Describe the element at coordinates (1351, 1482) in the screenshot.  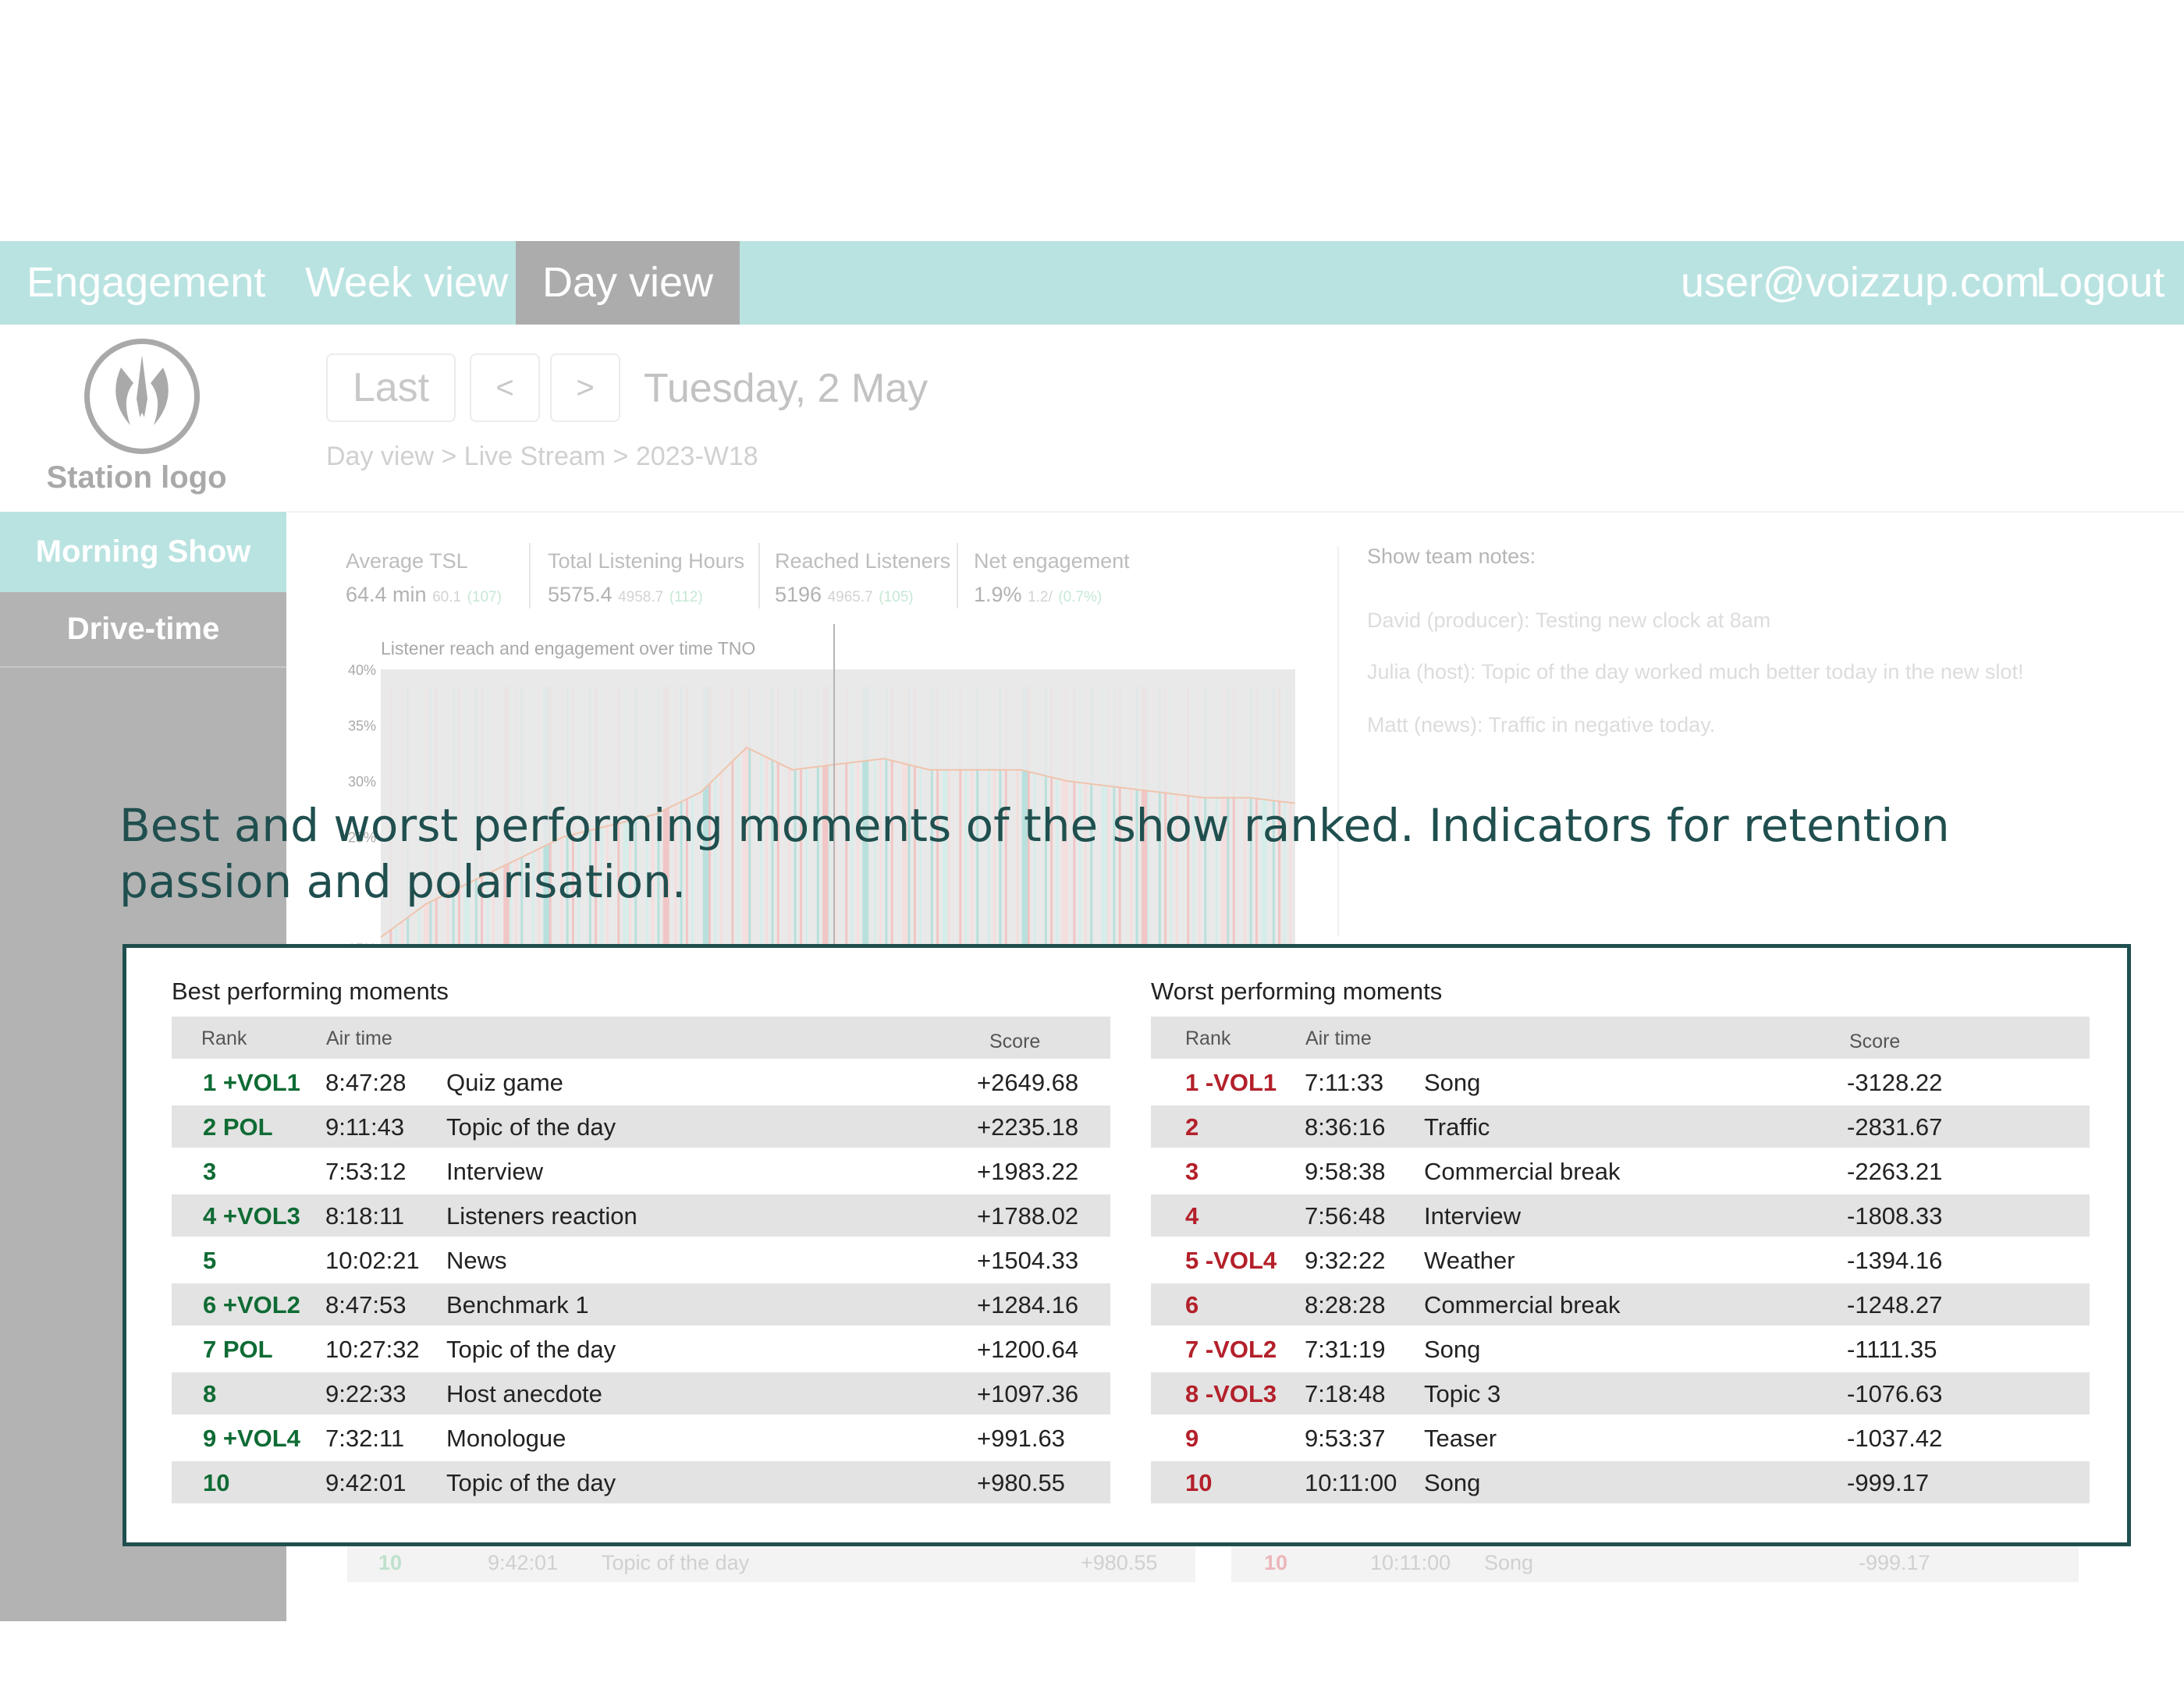
I see `air-time-cell: 10:11:00` at that location.